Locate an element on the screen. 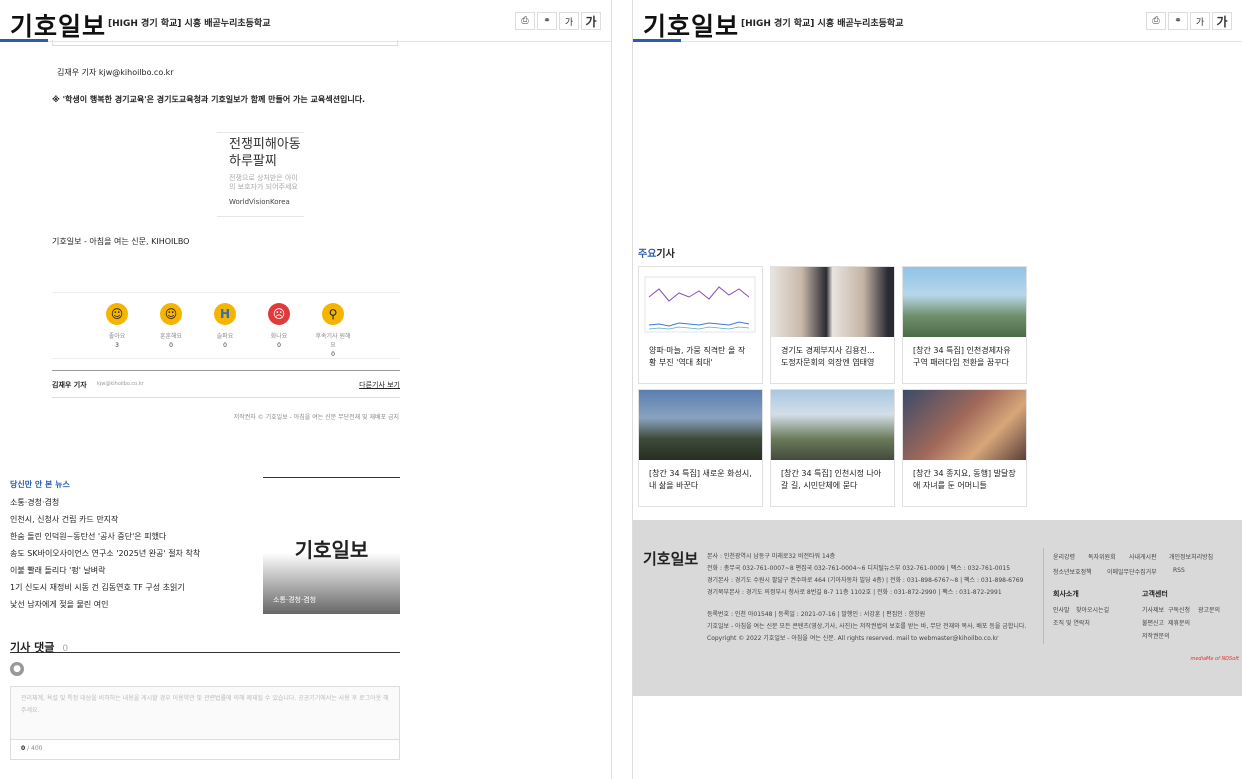  reaction-label: 훈훈해요 is located at coordinates (171, 336).